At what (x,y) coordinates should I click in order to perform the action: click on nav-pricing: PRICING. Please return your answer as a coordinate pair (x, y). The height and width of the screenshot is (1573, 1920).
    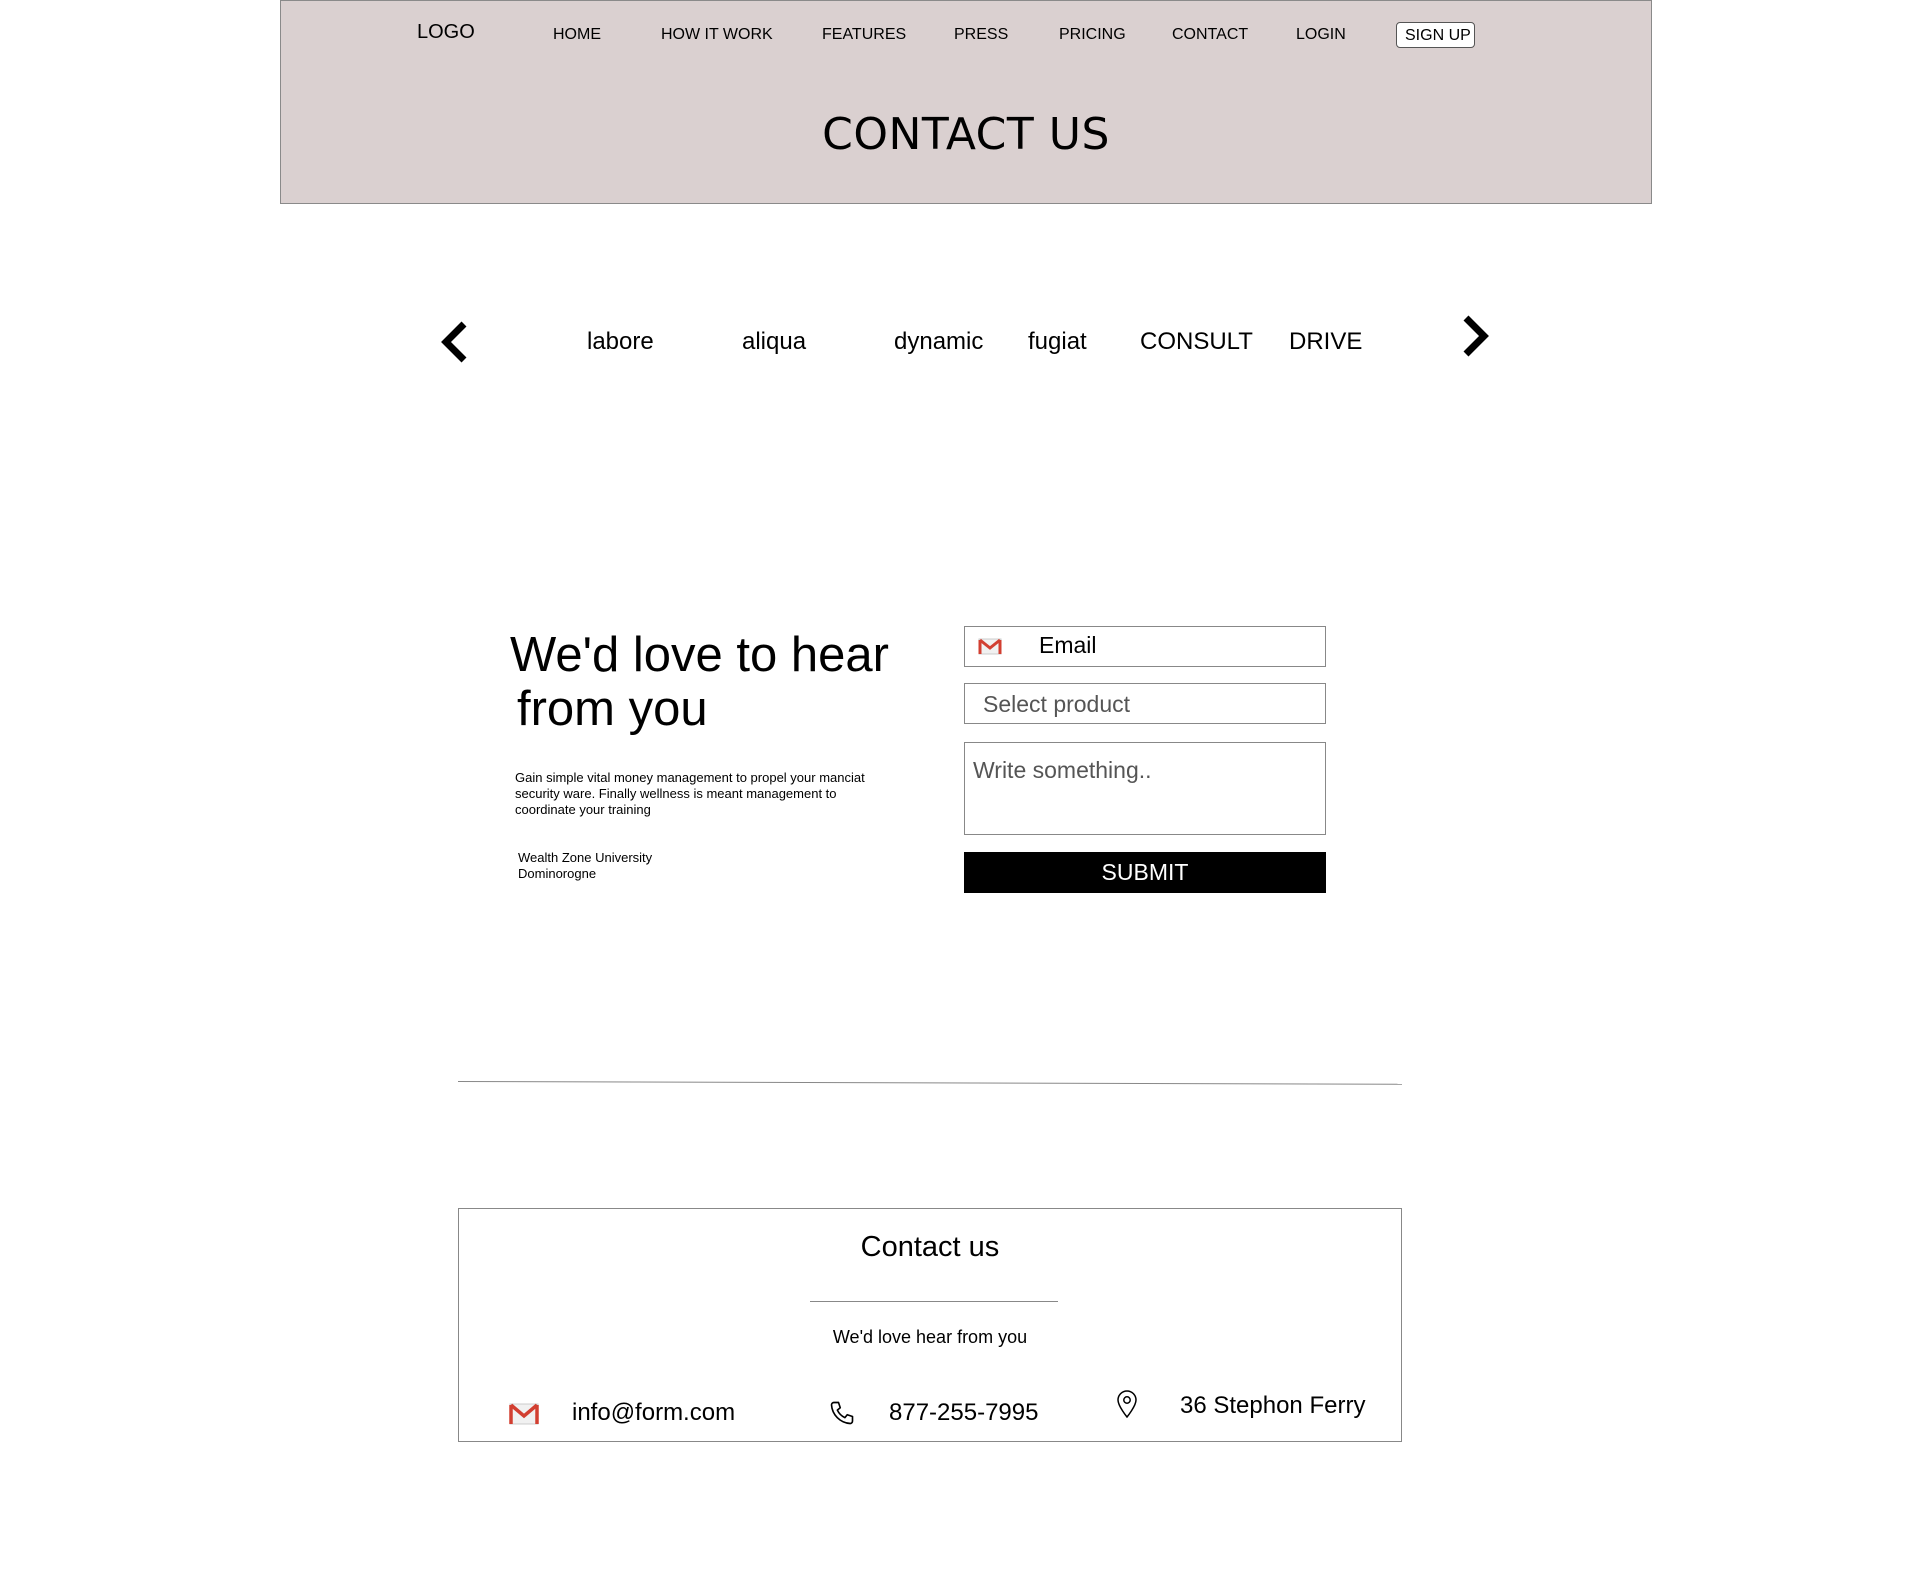
    Looking at the image, I should click on (1092, 35).